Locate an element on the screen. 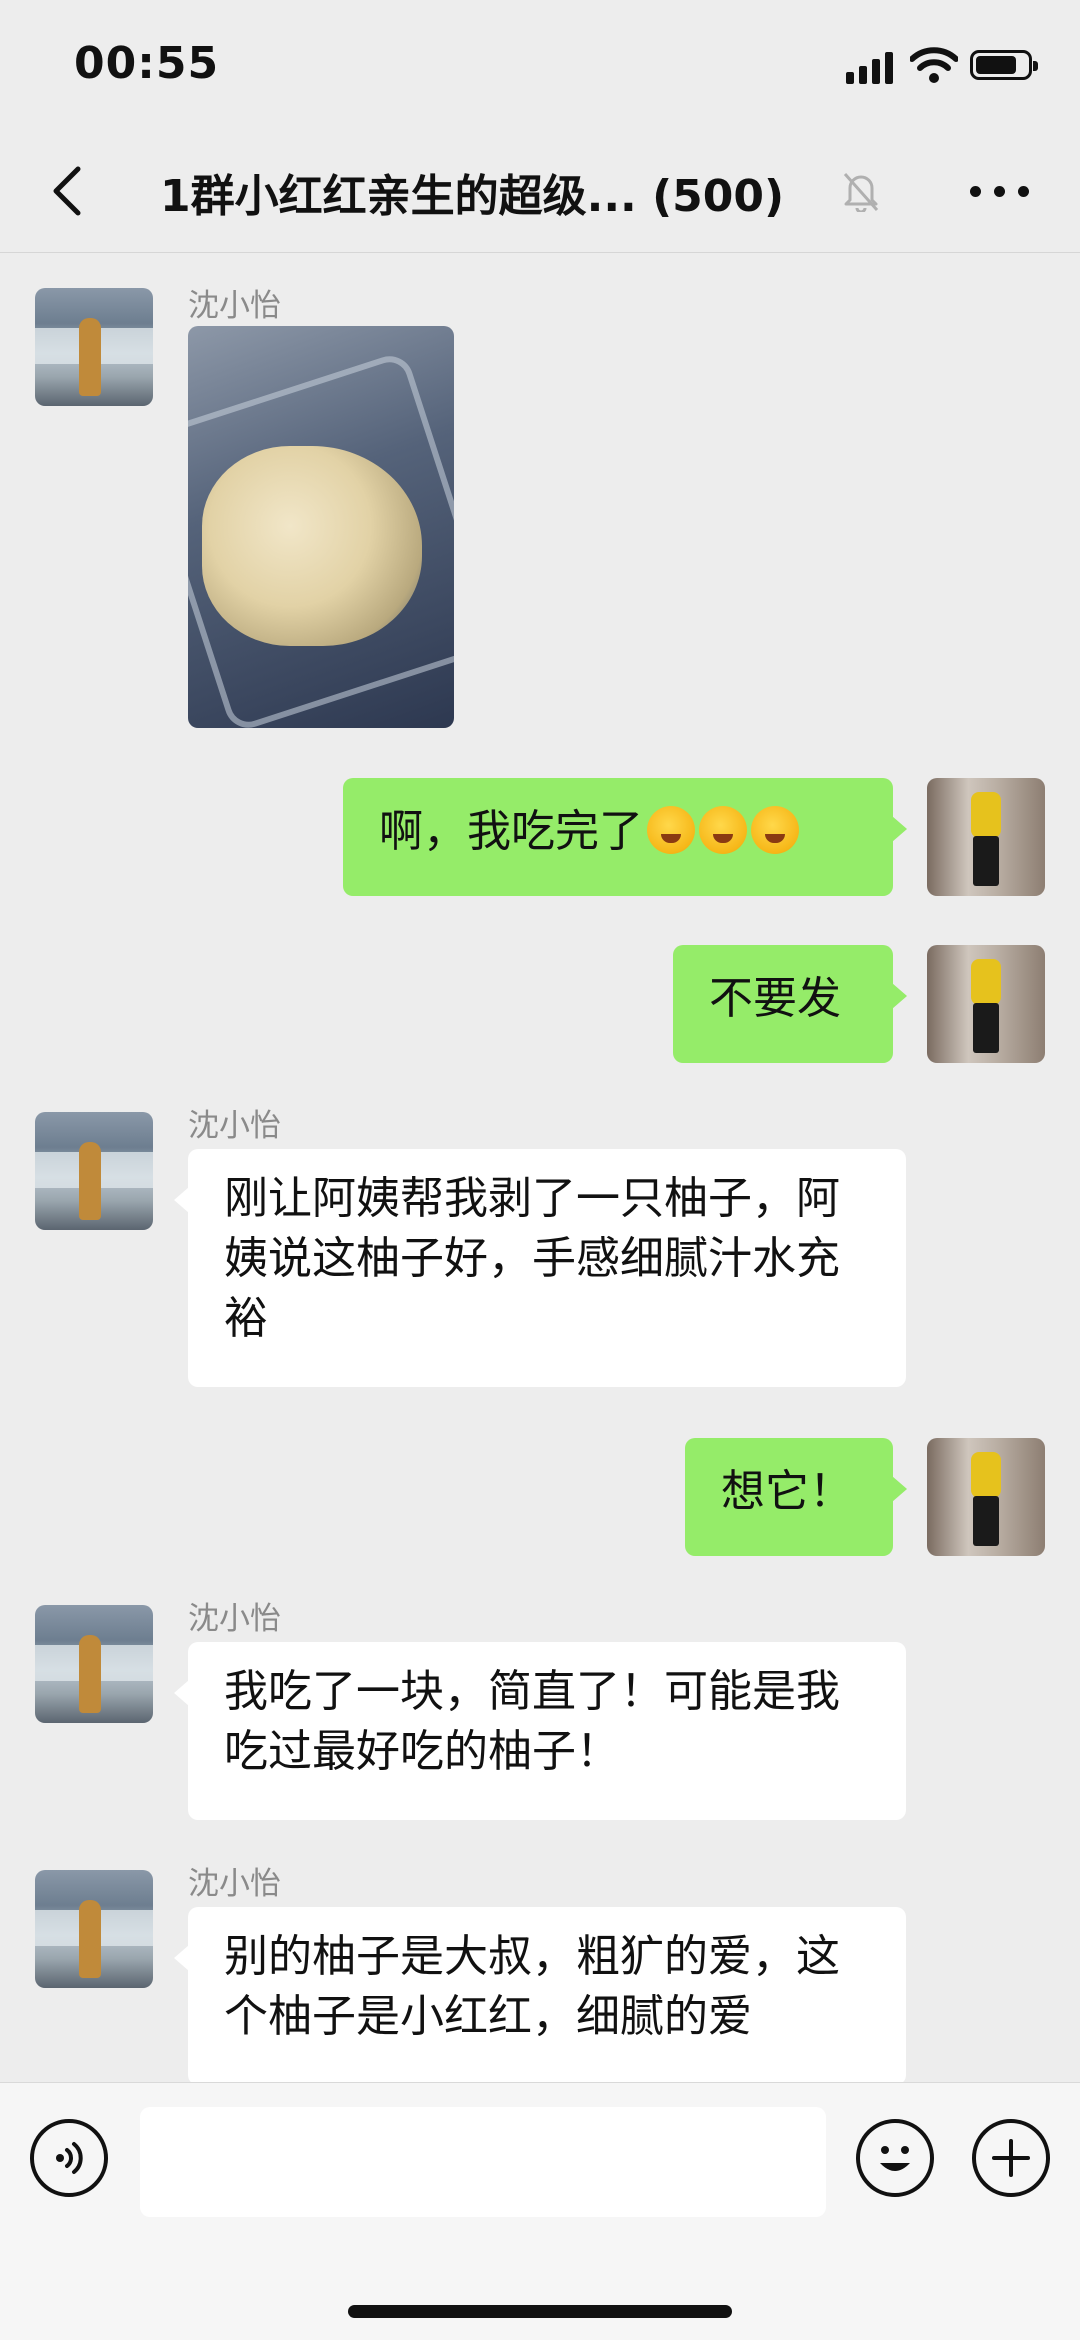 The width and height of the screenshot is (1080, 2340). emoji-button is located at coordinates (895, 2158).